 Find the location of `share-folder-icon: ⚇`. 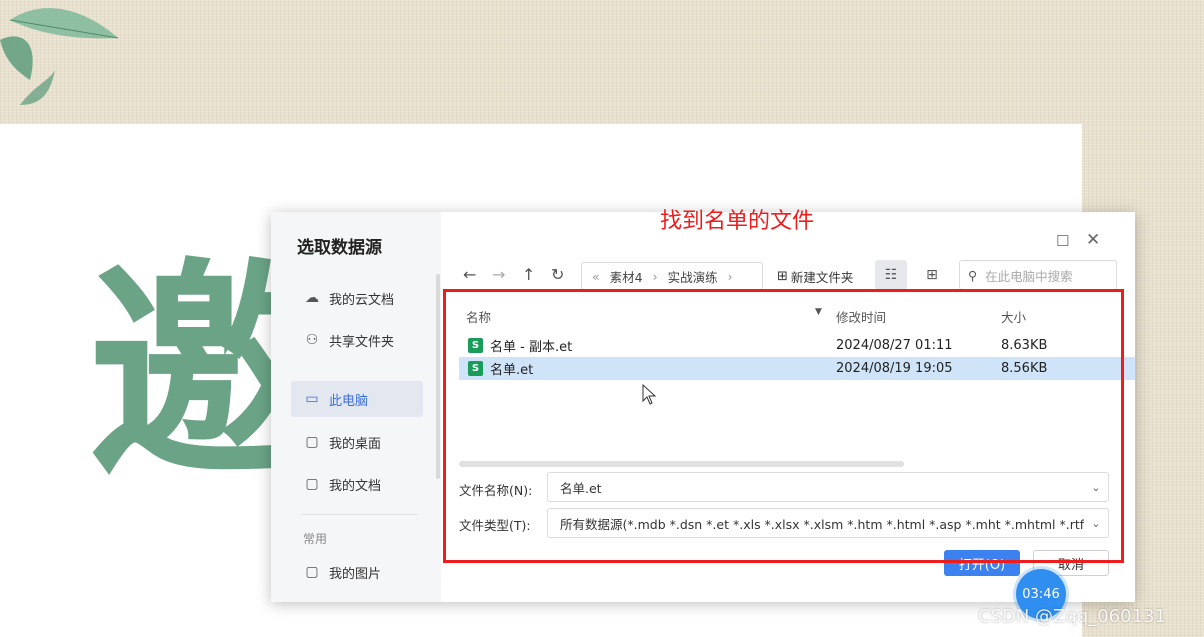

share-folder-icon: ⚇ is located at coordinates (312, 340).